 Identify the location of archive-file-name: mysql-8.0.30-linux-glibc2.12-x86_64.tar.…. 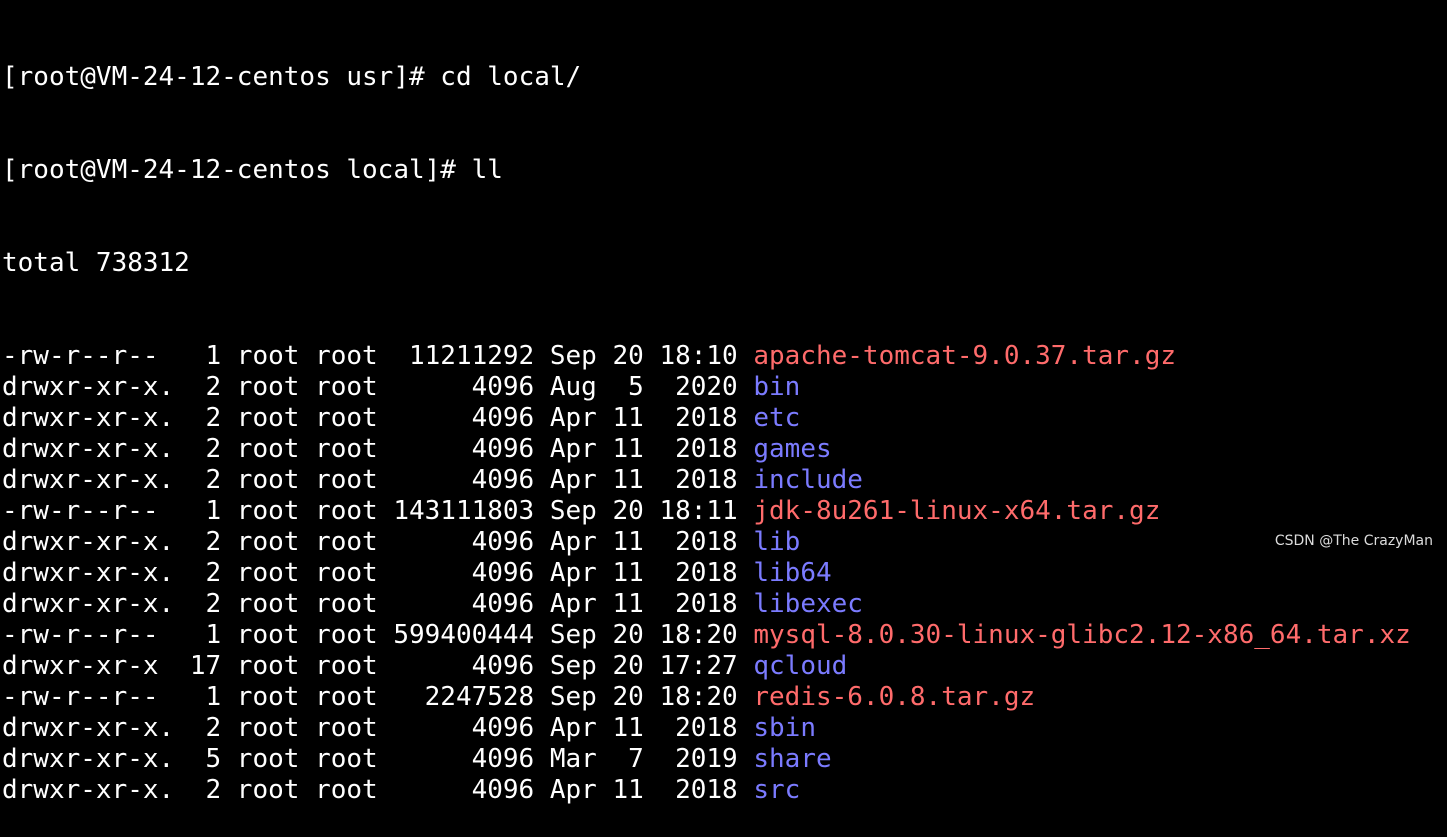
(1082, 635).